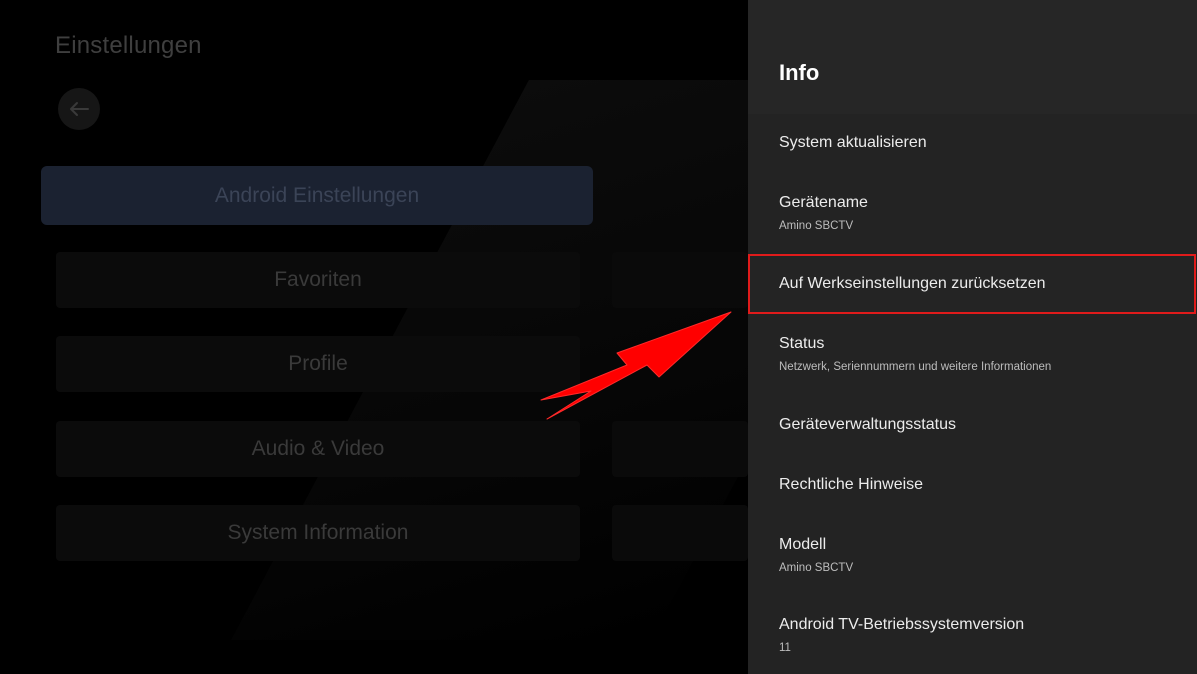 The width and height of the screenshot is (1197, 674). I want to click on menu-item-rechtliche-hinweise: Rechtliche Hinweise, so click(972, 485).